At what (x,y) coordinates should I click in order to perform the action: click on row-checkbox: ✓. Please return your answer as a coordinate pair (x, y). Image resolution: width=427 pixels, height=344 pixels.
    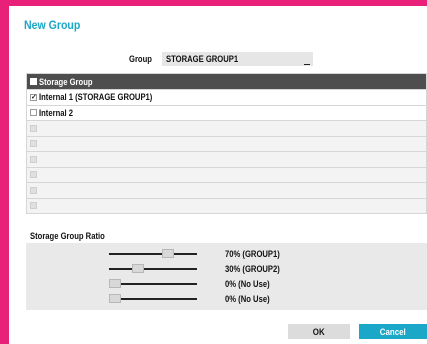
    Looking at the image, I should click on (33, 97).